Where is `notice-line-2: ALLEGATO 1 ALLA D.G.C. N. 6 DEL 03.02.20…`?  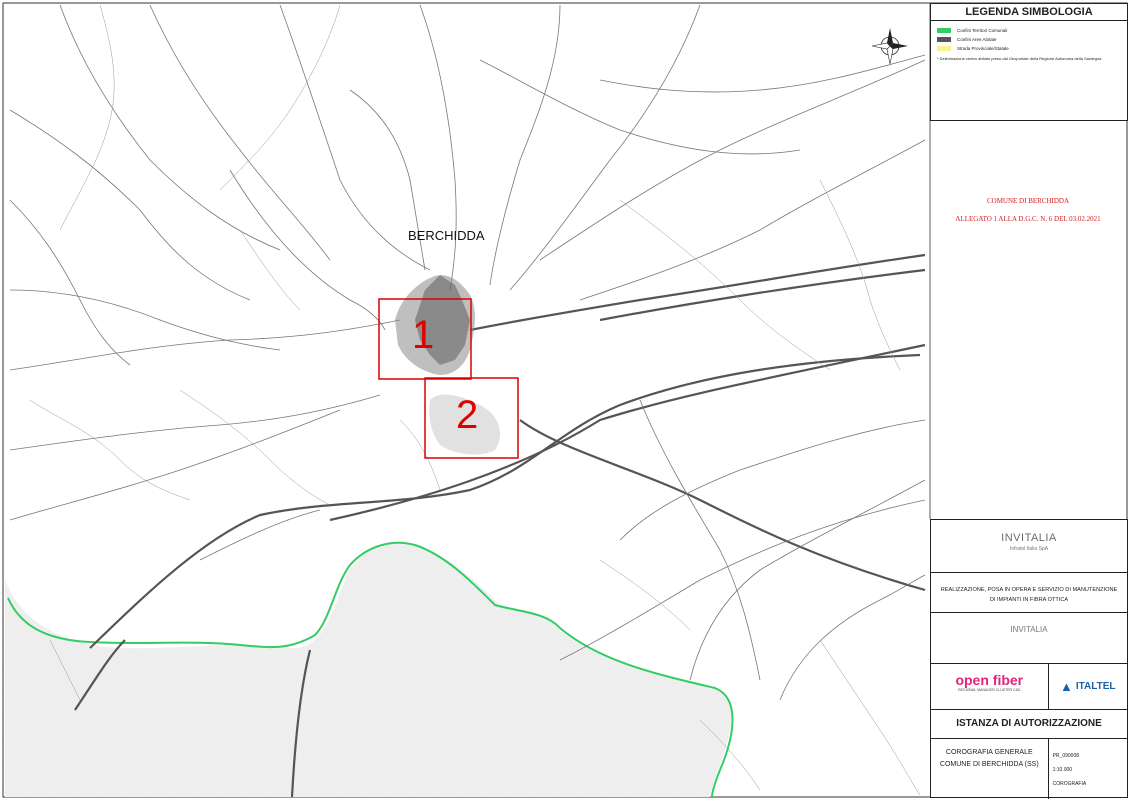 notice-line-2: ALLEGATO 1 ALLA D.G.C. N. 6 DEL 03.02.20… is located at coordinates (1028, 219).